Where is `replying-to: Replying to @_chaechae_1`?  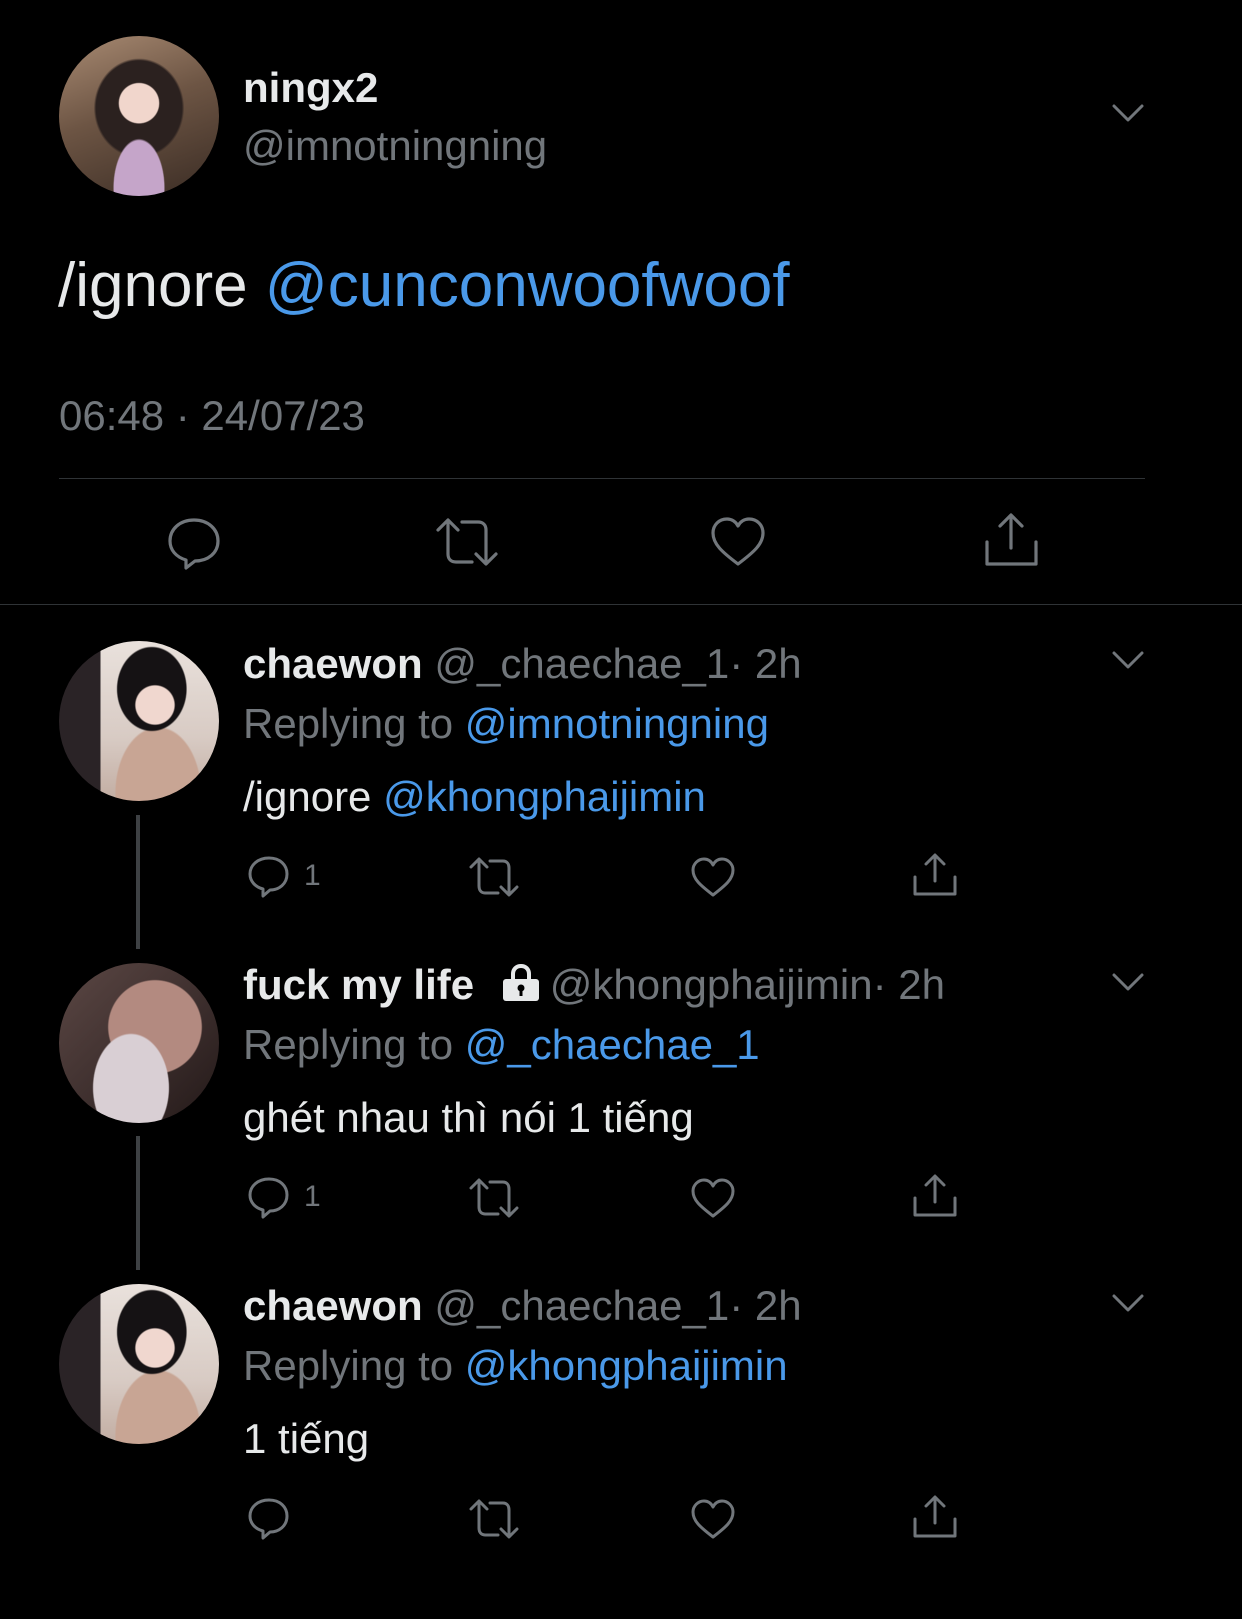
replying-to: Replying to @_chaechae_1 is located at coordinates (501, 1045).